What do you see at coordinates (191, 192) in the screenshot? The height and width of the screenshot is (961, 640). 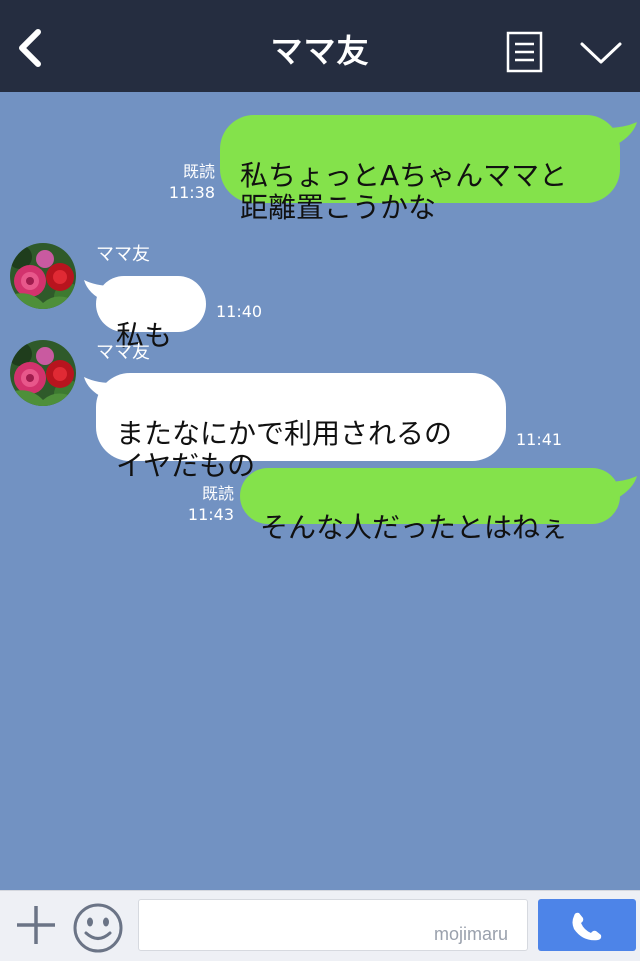 I see `message-time: 11:38` at bounding box center [191, 192].